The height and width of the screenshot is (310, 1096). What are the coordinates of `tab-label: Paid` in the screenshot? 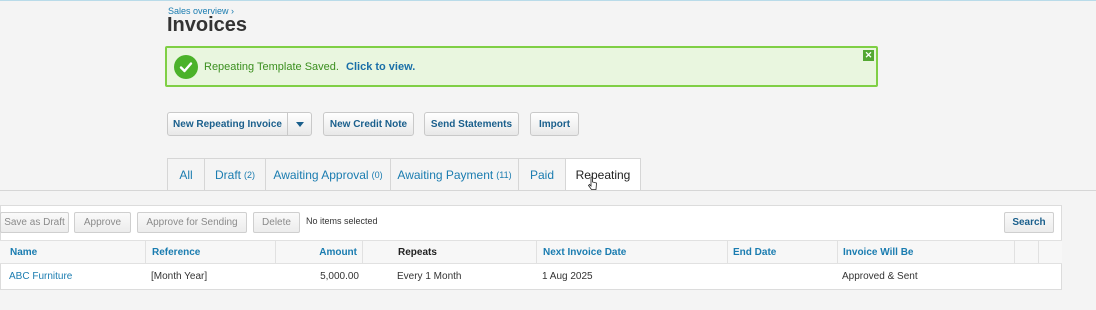 It's located at (542, 174).